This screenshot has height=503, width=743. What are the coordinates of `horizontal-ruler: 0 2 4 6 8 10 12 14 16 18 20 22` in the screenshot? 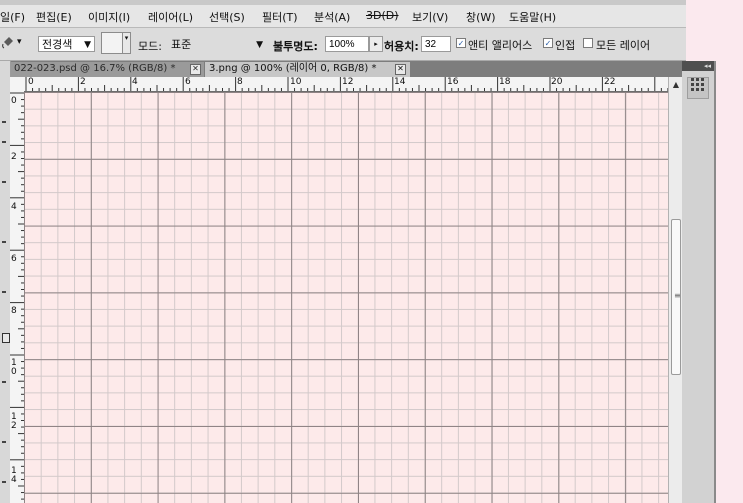 It's located at (339, 84).